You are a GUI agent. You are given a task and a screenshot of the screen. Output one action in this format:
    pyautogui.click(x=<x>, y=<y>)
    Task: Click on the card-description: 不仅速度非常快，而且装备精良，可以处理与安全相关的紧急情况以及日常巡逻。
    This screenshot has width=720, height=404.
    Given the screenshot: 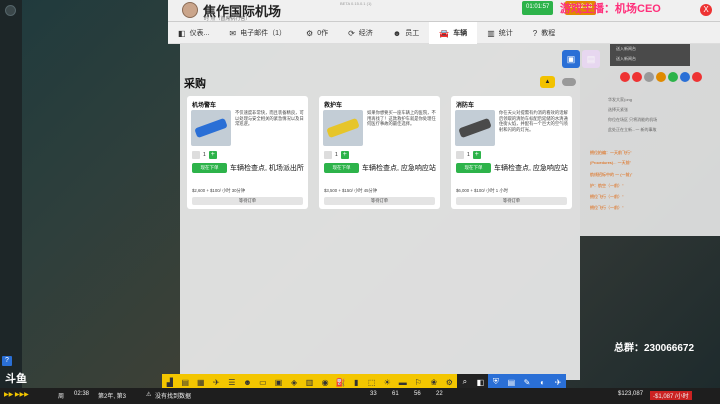 What is the action you would take?
    pyautogui.click(x=269, y=118)
    